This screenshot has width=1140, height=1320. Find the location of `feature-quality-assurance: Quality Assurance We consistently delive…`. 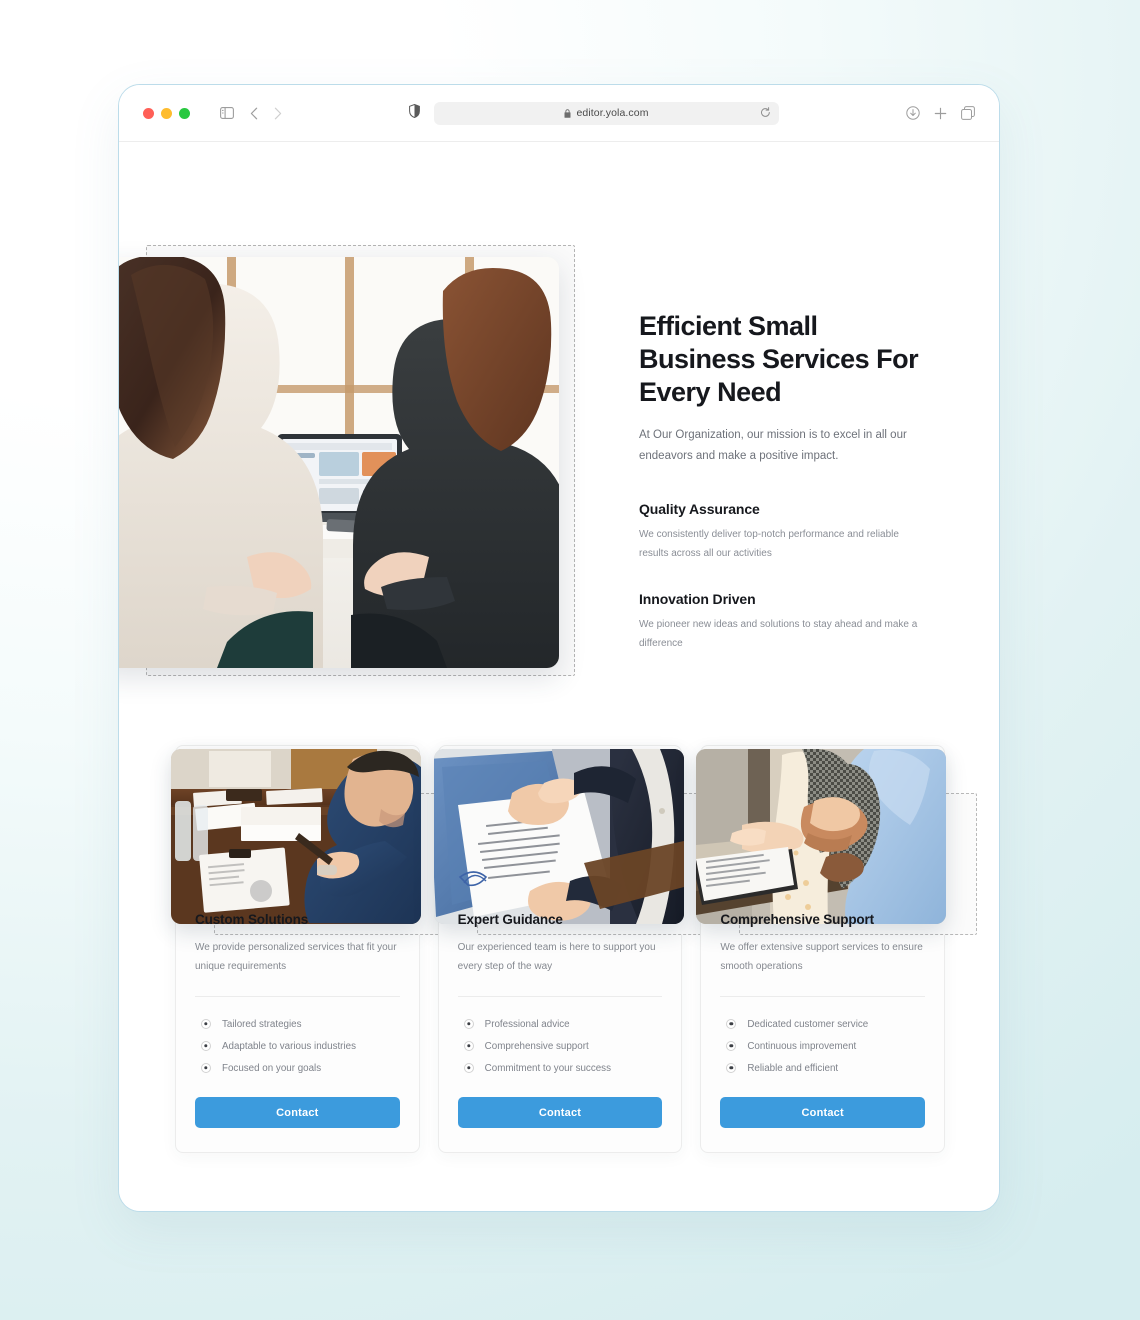

feature-quality-assurance: Quality Assurance We consistently delive… is located at coordinates (789, 532).